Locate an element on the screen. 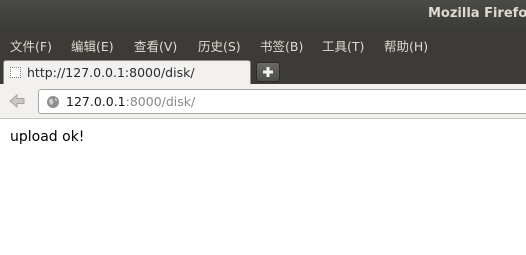  globe-icon is located at coordinates (53, 102).